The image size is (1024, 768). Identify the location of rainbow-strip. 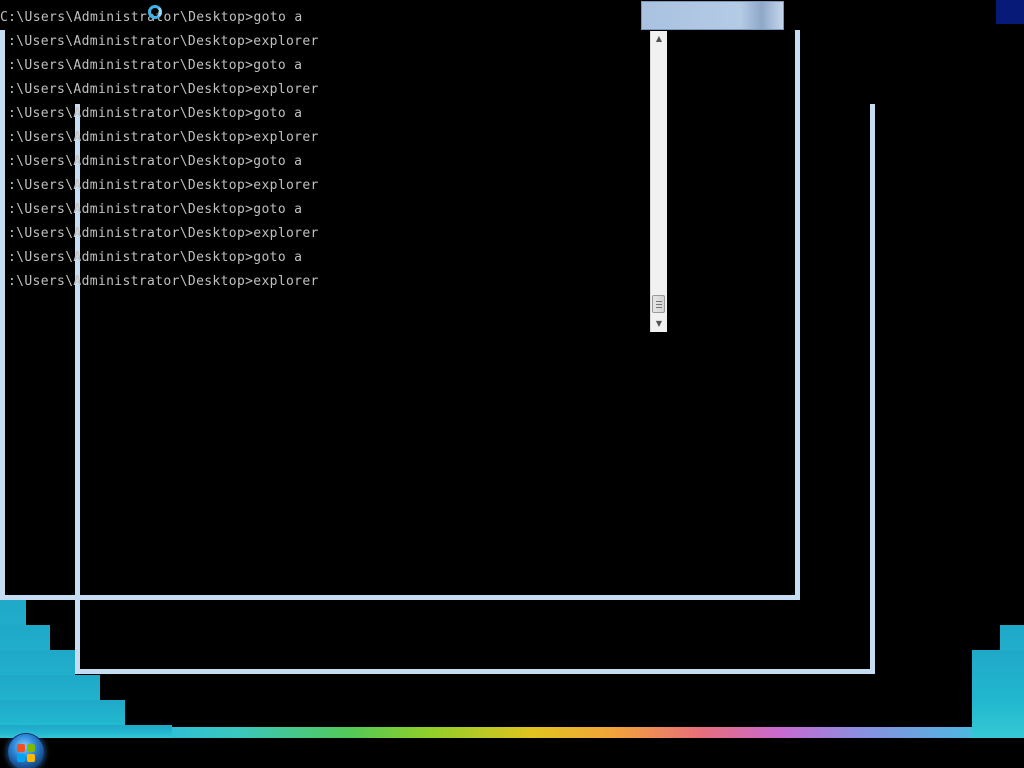
(572, 732).